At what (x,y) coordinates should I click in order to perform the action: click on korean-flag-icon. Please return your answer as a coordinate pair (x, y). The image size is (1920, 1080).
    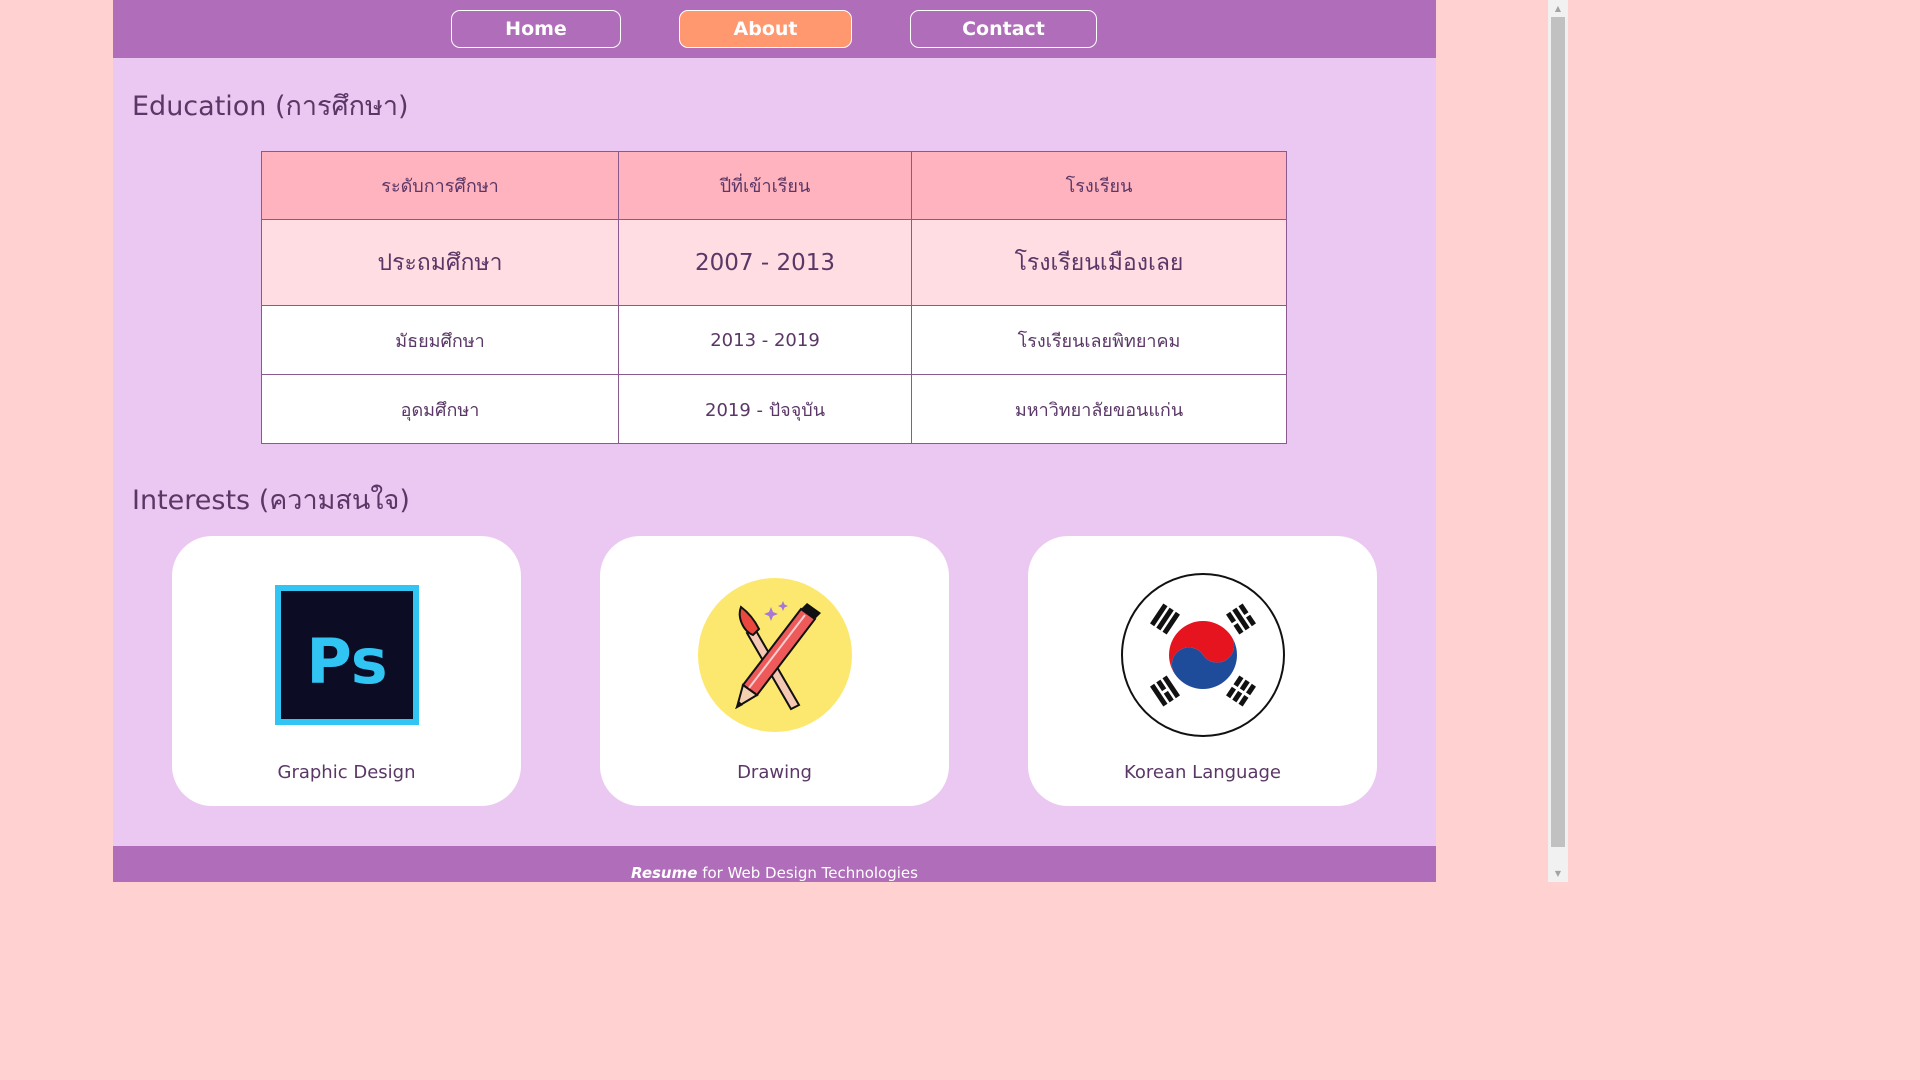
    Looking at the image, I should click on (1203, 655).